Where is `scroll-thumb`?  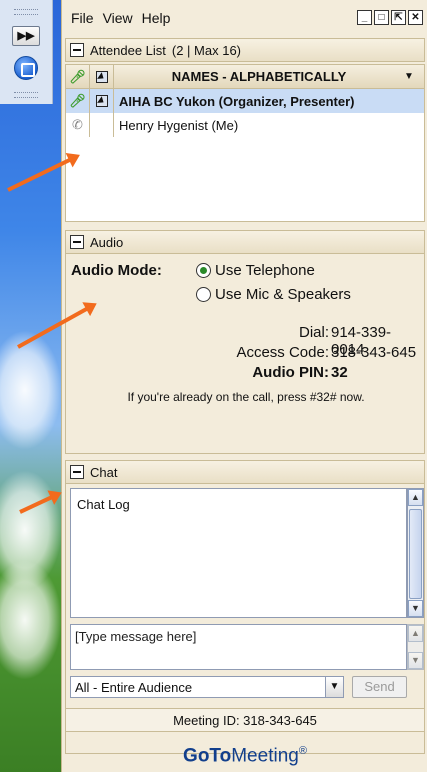 scroll-thumb is located at coordinates (415, 554).